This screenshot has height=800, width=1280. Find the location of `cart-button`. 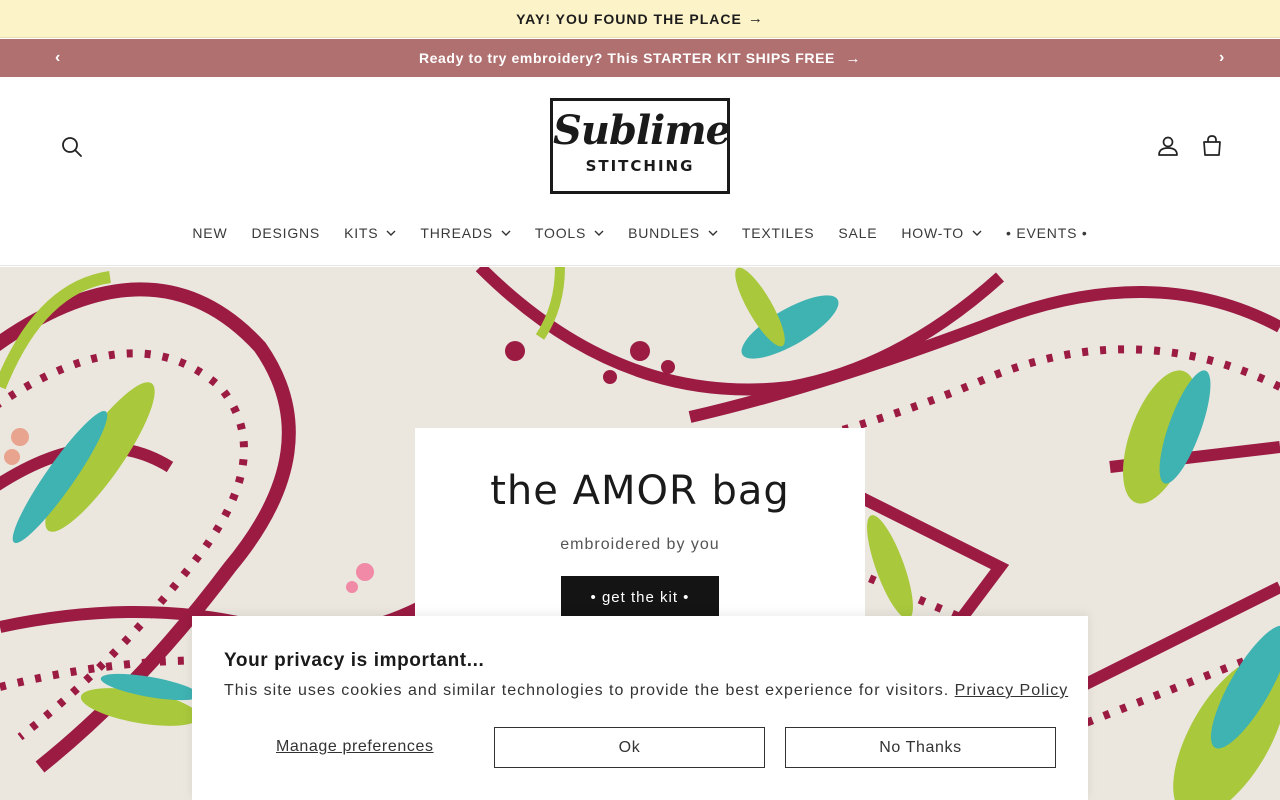

cart-button is located at coordinates (1212, 146).